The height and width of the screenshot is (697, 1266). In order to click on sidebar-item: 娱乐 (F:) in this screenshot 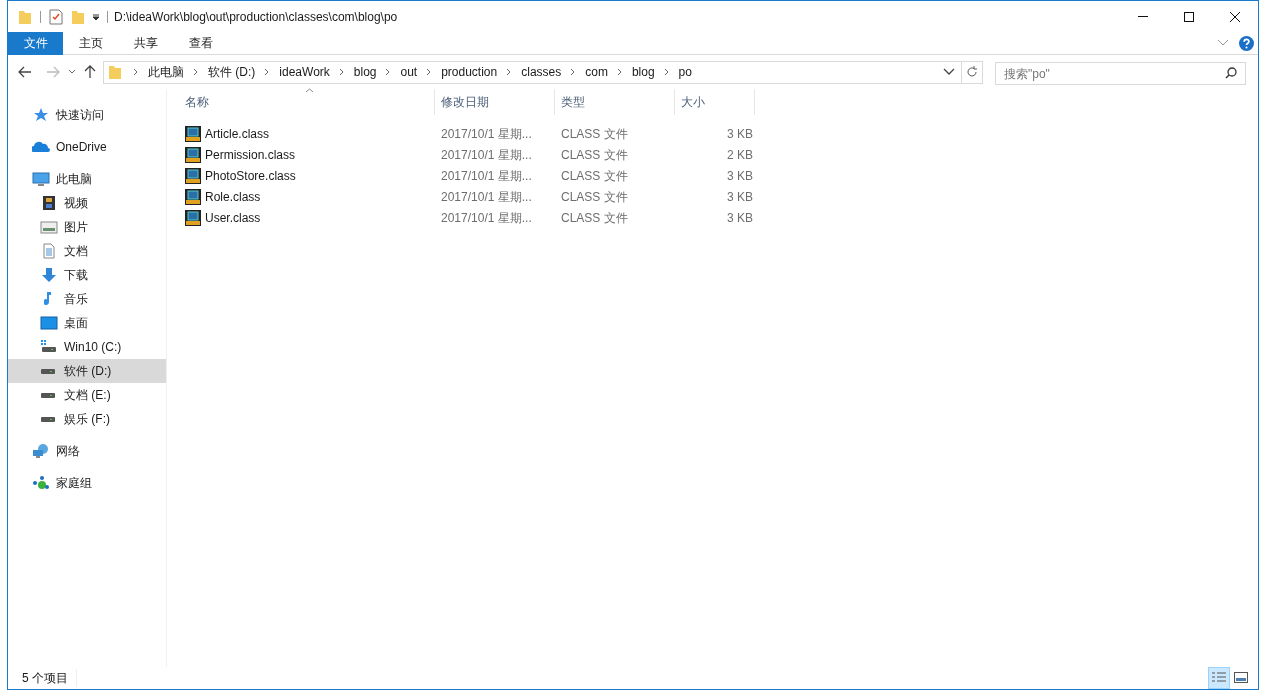, I will do `click(87, 419)`.